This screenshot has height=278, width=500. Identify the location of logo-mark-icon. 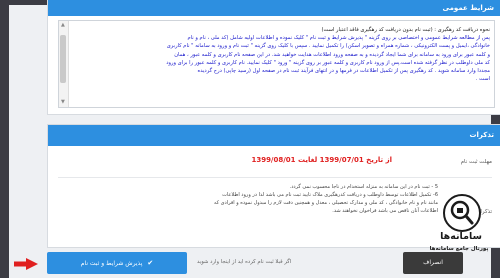
(462, 213).